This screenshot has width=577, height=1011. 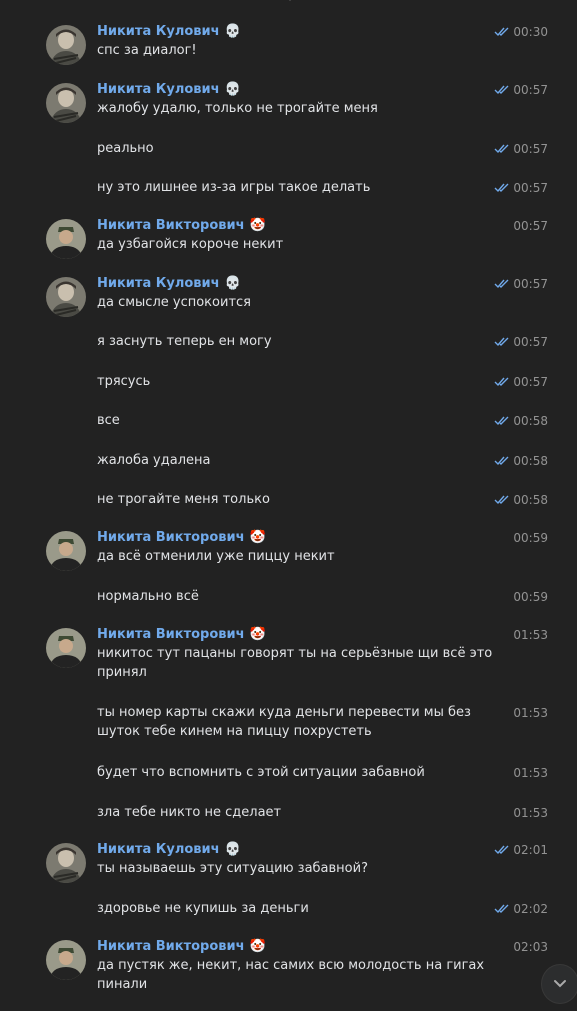 I want to click on chevron-down-icon, so click(x=560, y=984).